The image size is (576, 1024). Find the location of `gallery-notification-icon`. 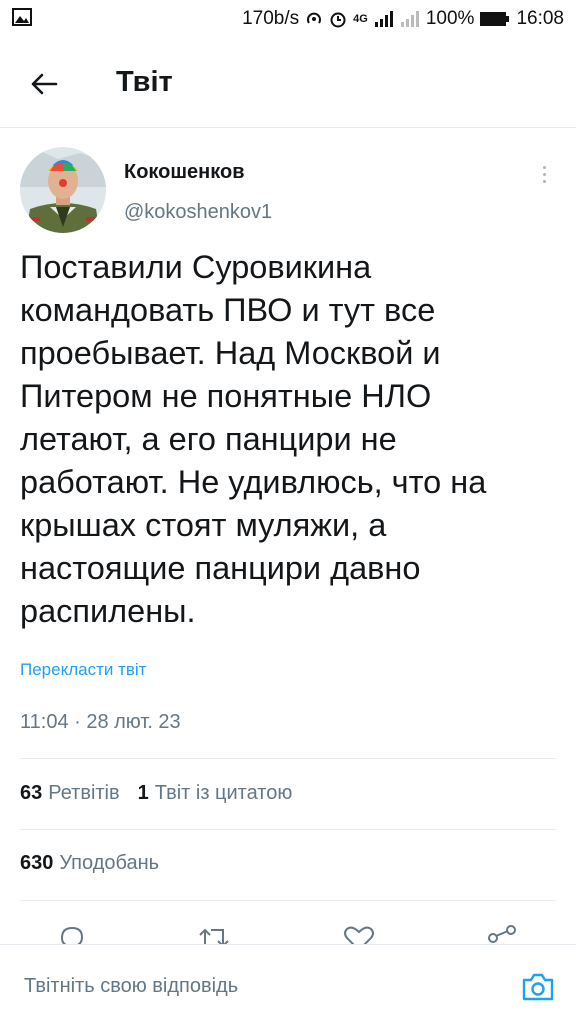

gallery-notification-icon is located at coordinates (22, 19).